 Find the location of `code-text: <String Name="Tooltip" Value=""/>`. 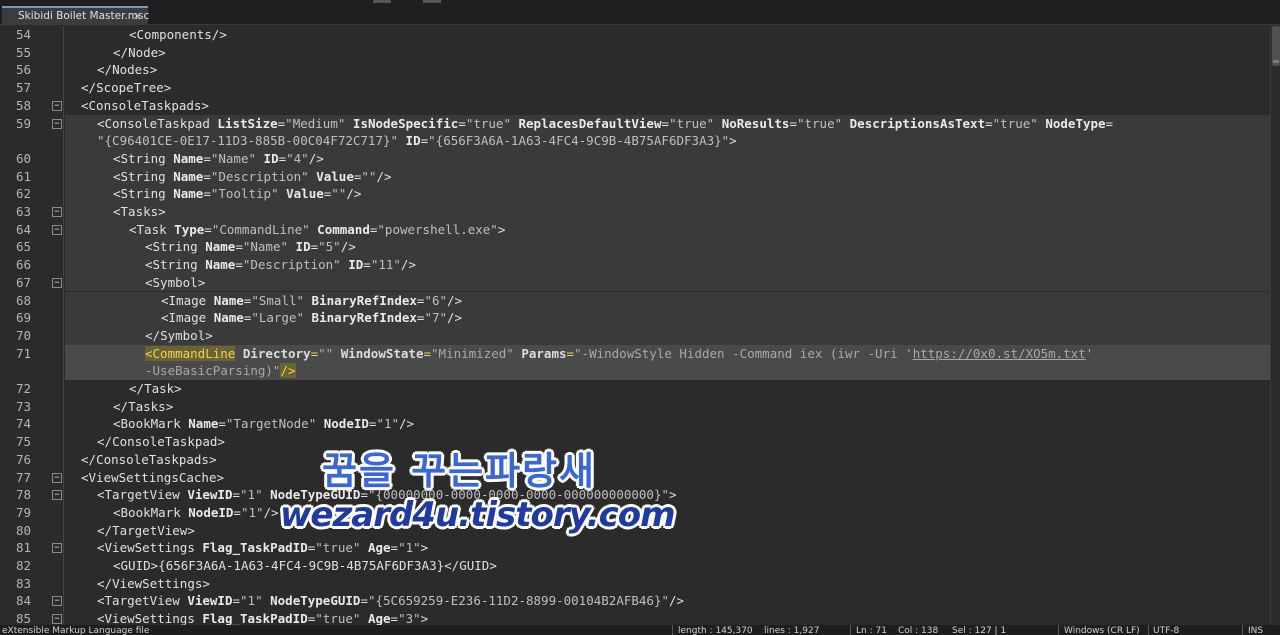

code-text: <String Name="Tooltip" Value=""/> is located at coordinates (667, 194).